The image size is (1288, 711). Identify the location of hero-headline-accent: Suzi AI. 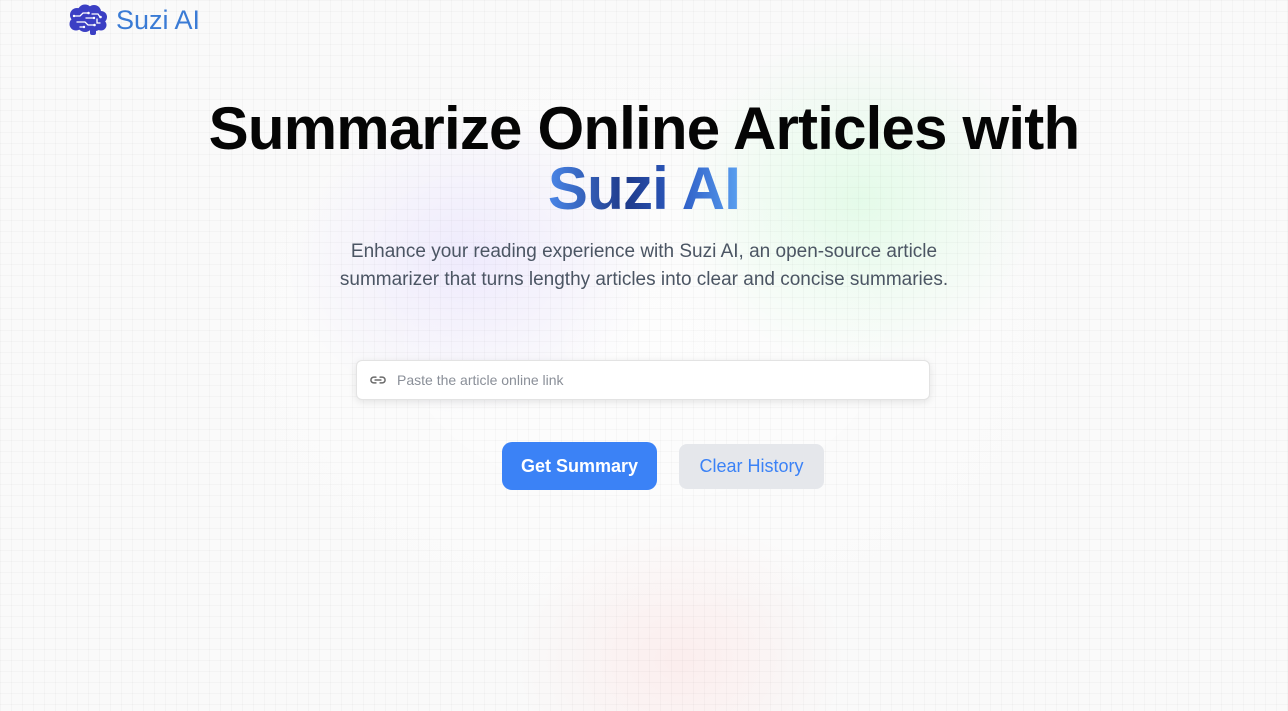
(644, 188).